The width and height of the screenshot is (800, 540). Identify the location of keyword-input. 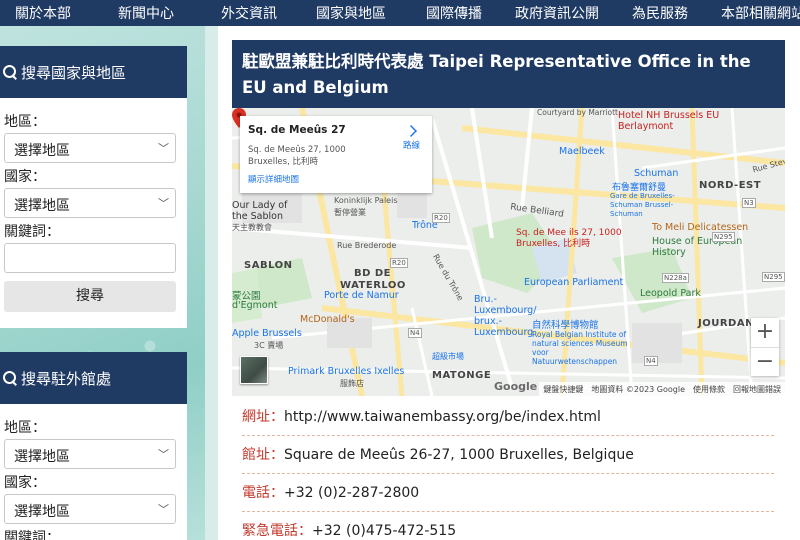
(90, 258).